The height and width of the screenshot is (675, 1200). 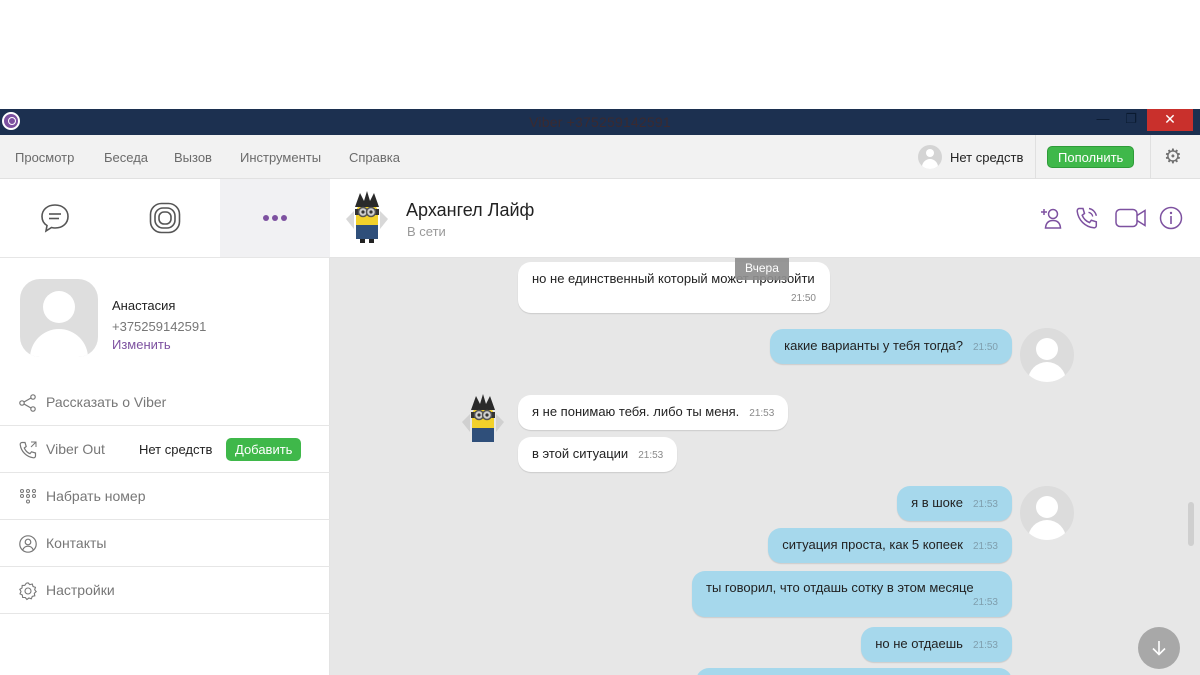 What do you see at coordinates (80, 590) in the screenshot?
I see `sidebar-item-label: Настройки` at bounding box center [80, 590].